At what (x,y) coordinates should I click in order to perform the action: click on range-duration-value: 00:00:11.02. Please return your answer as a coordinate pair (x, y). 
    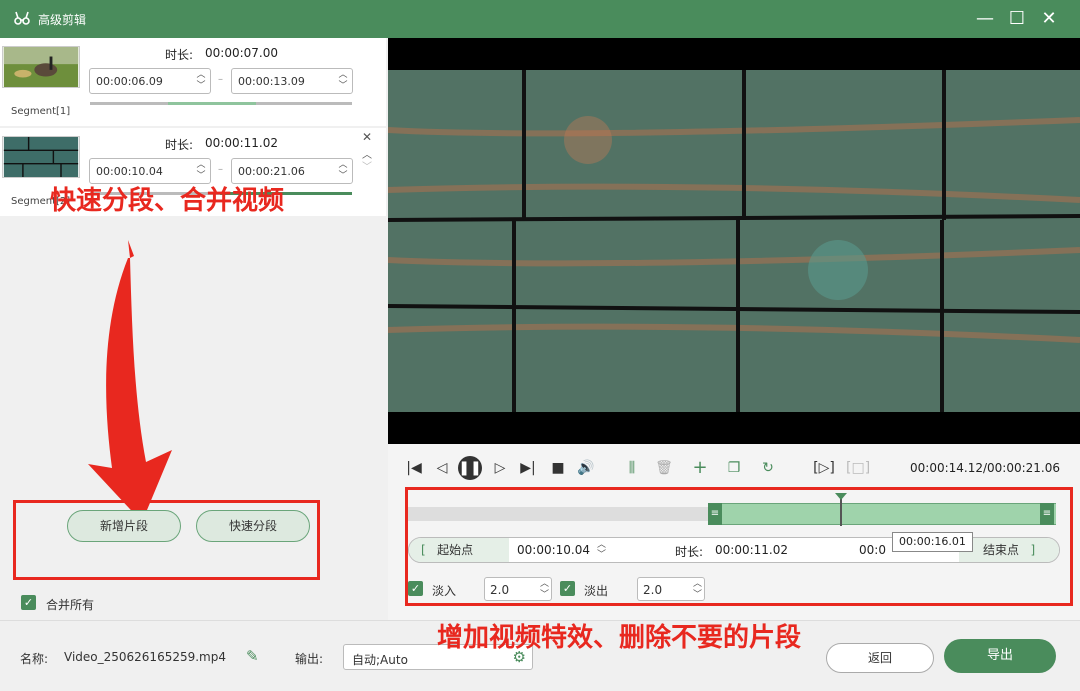
    Looking at the image, I should click on (751, 550).